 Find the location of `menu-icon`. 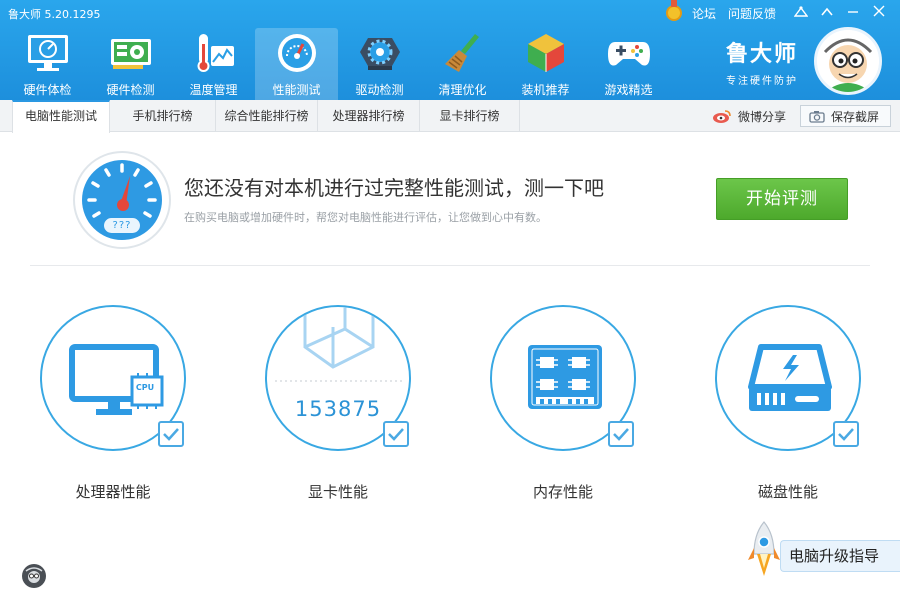

menu-icon is located at coordinates (827, 13).